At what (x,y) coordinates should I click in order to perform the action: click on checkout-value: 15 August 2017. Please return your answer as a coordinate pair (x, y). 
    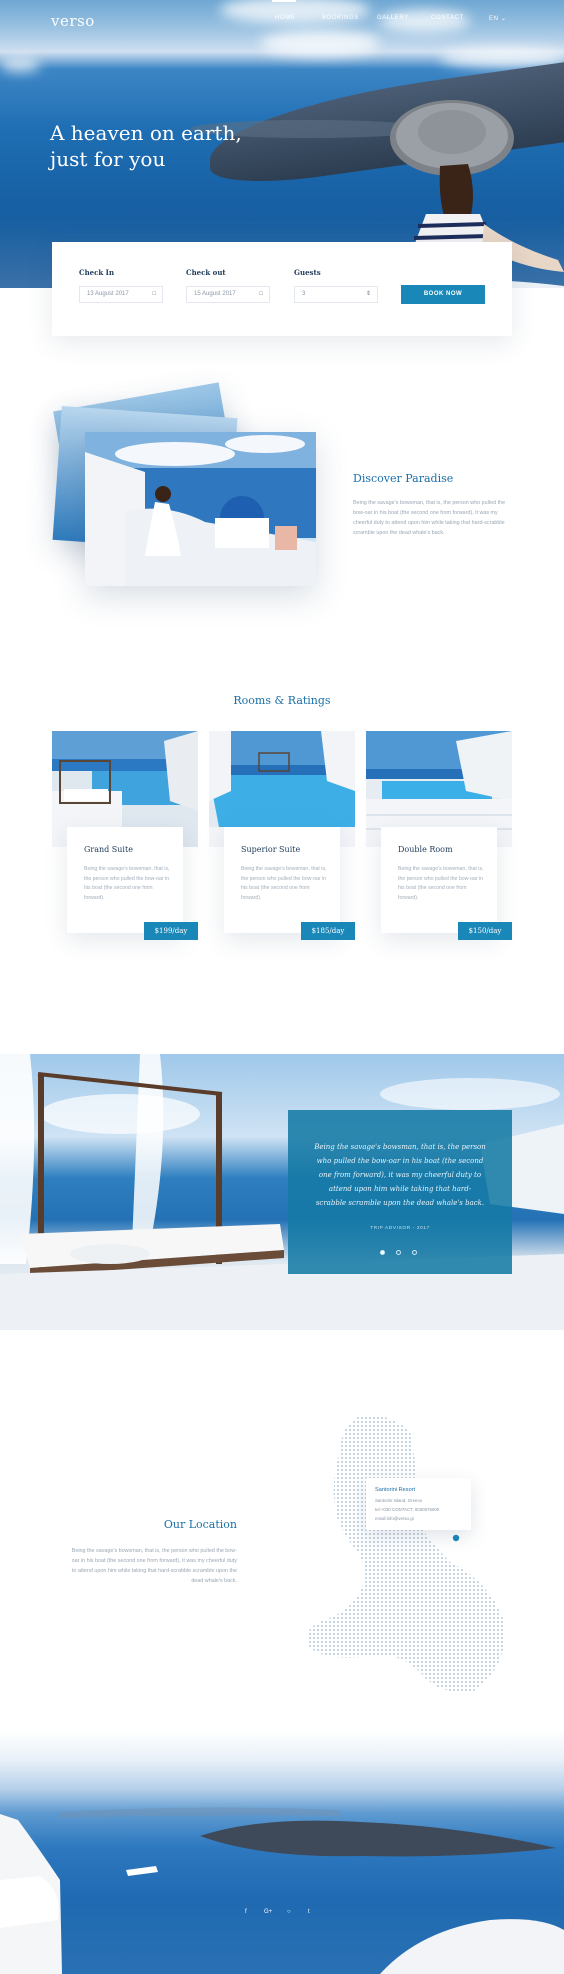
    Looking at the image, I should click on (215, 294).